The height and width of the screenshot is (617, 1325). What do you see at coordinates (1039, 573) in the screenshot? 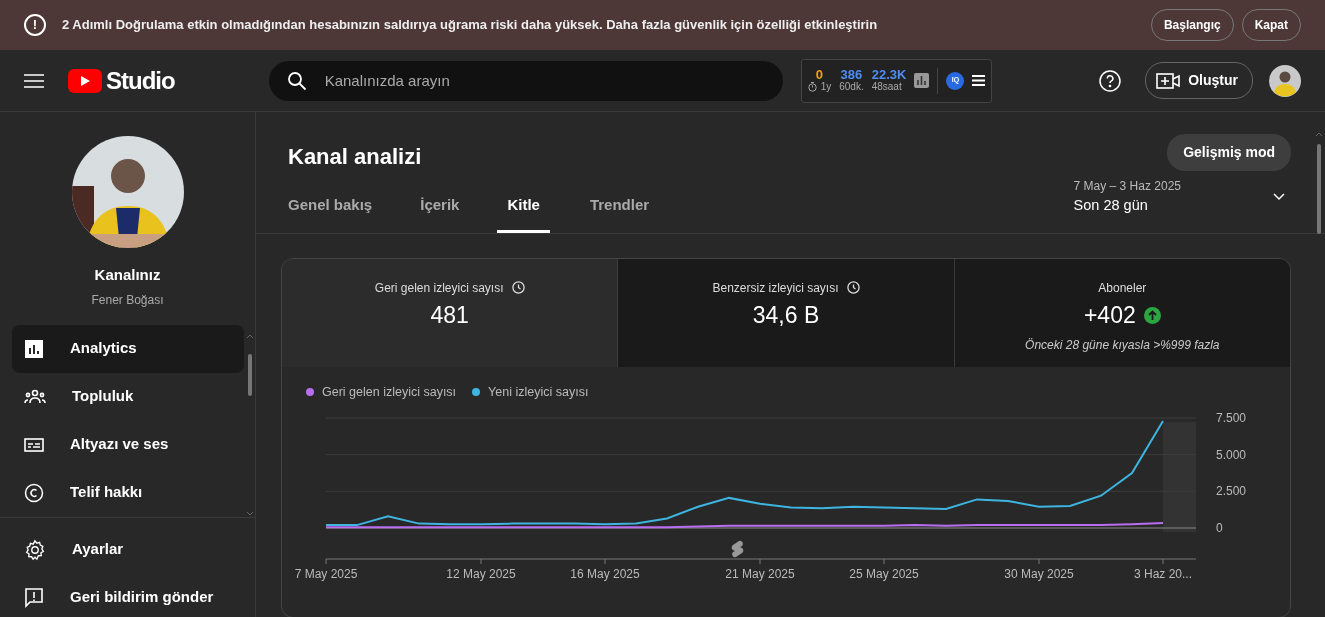
I see `x-tick-label: 30 May 2025` at bounding box center [1039, 573].